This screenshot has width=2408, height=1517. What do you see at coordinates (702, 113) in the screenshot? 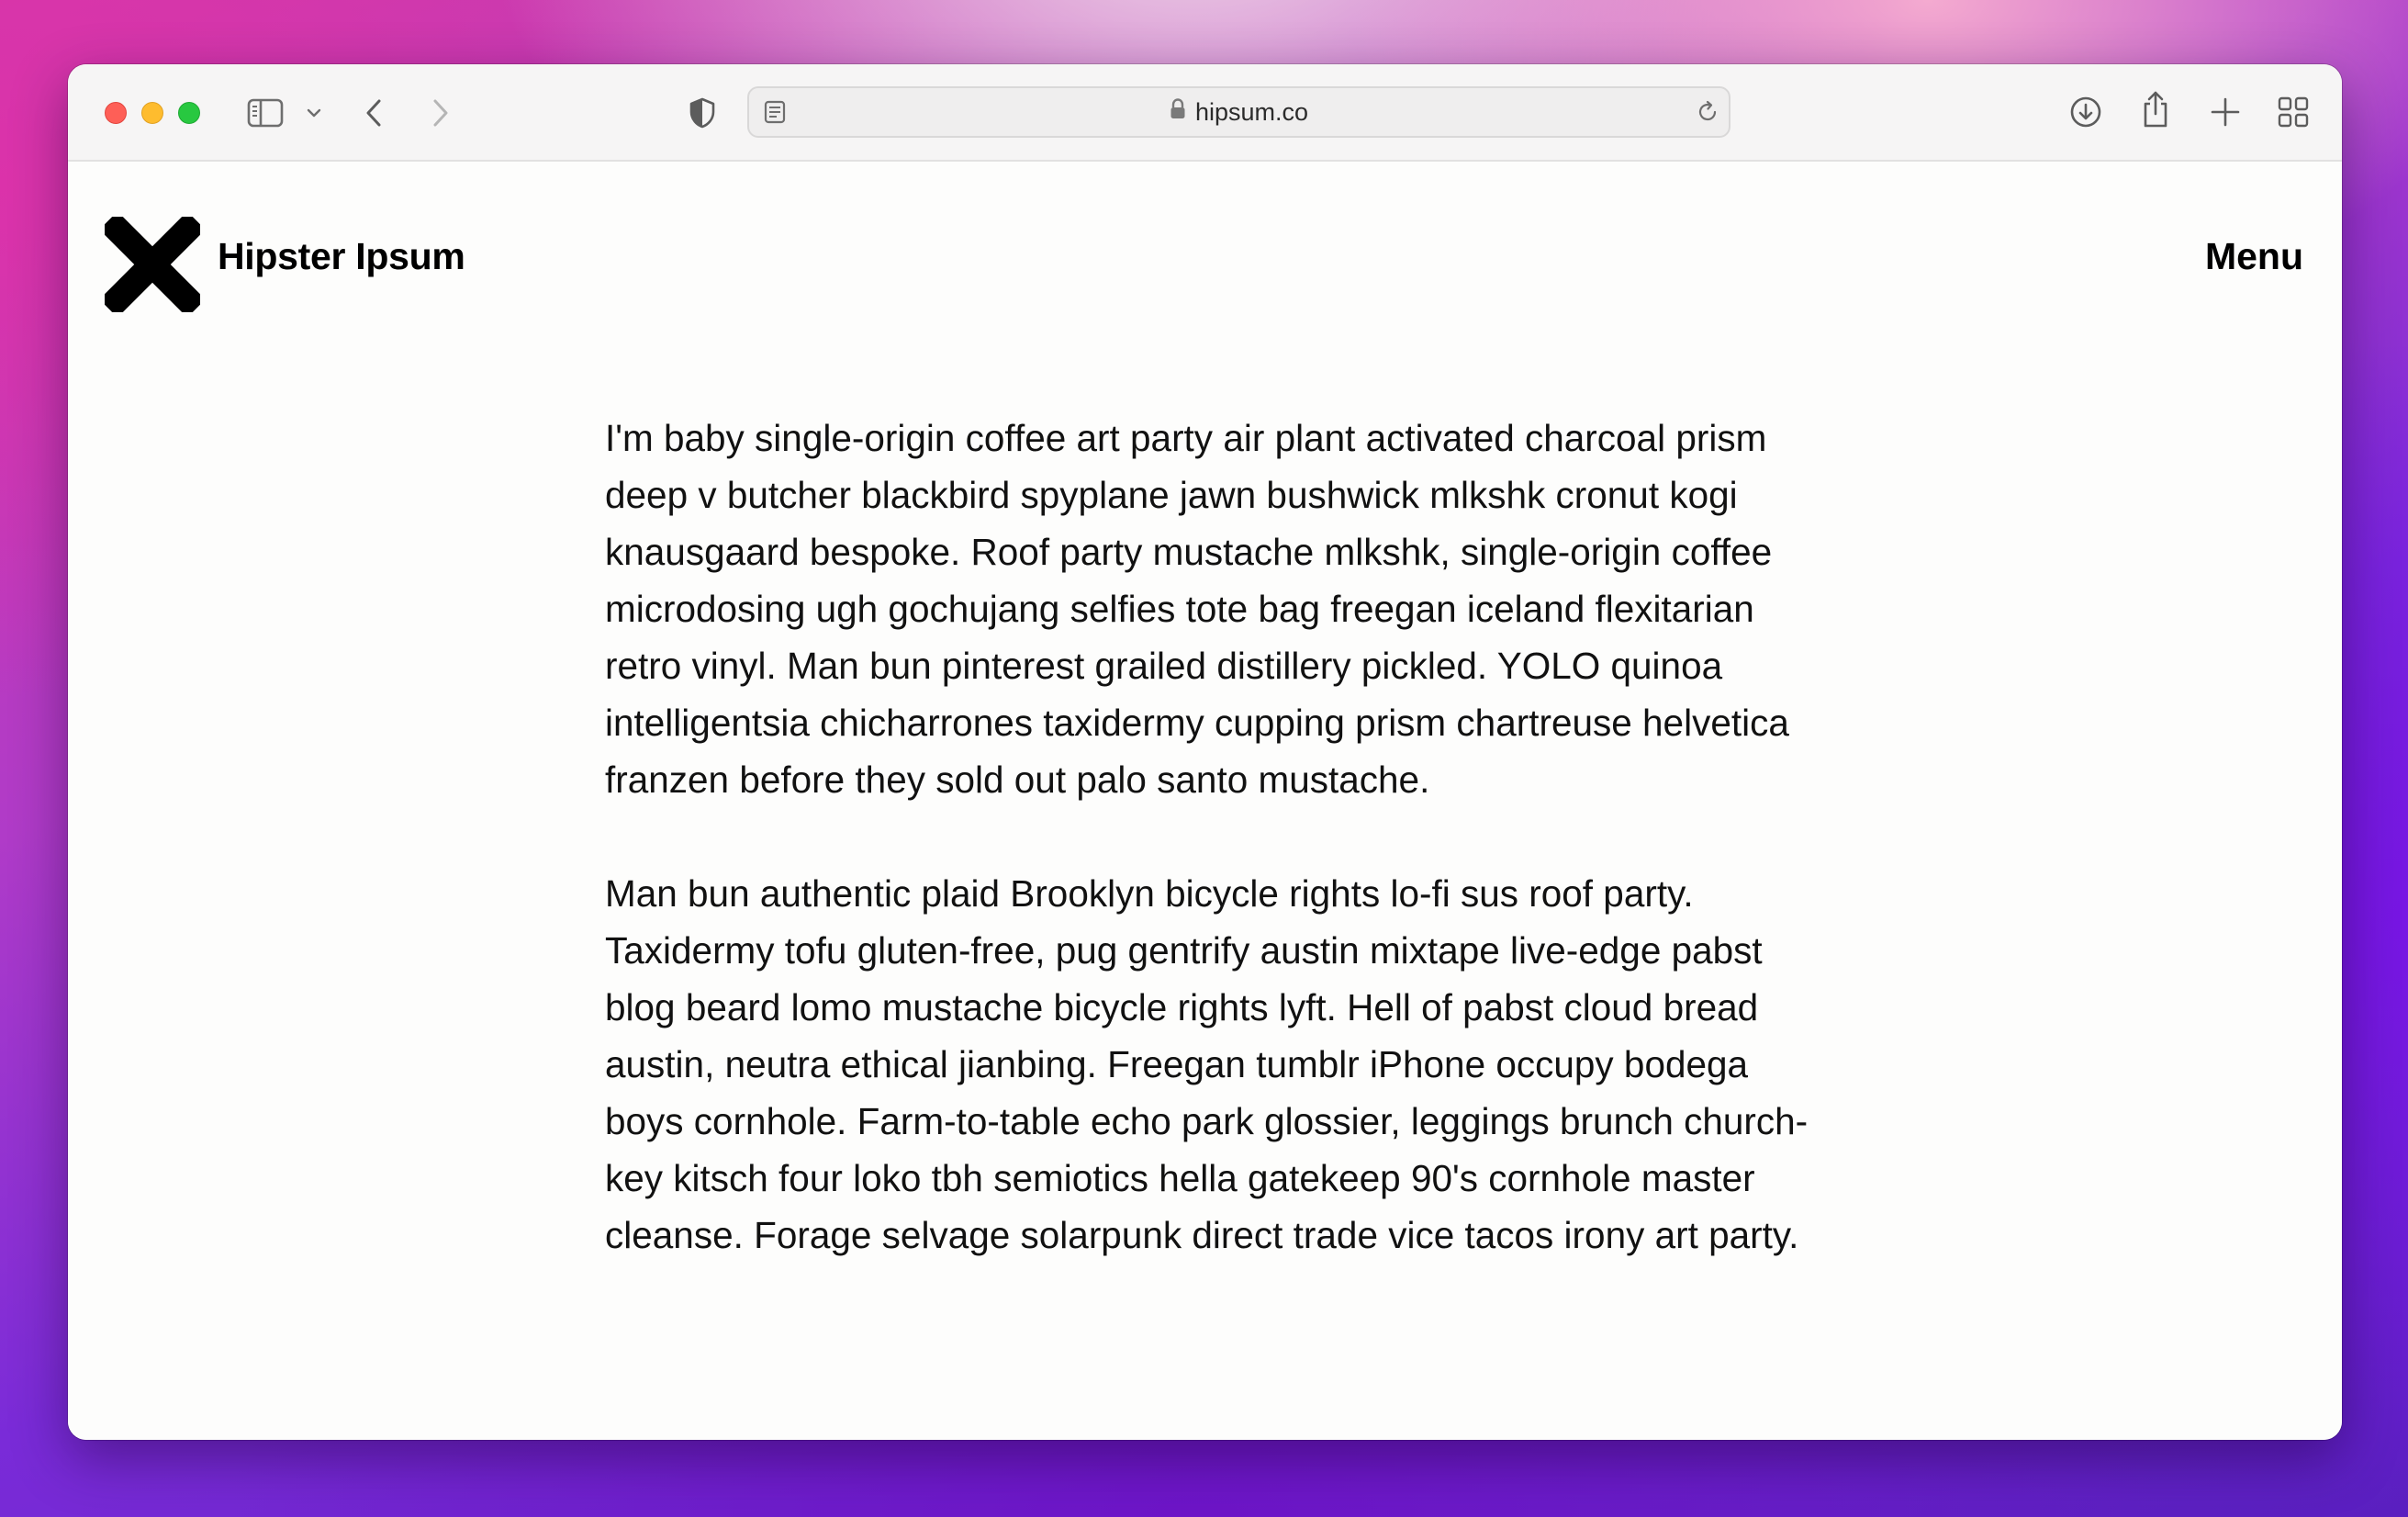
I see `shield-icon` at bounding box center [702, 113].